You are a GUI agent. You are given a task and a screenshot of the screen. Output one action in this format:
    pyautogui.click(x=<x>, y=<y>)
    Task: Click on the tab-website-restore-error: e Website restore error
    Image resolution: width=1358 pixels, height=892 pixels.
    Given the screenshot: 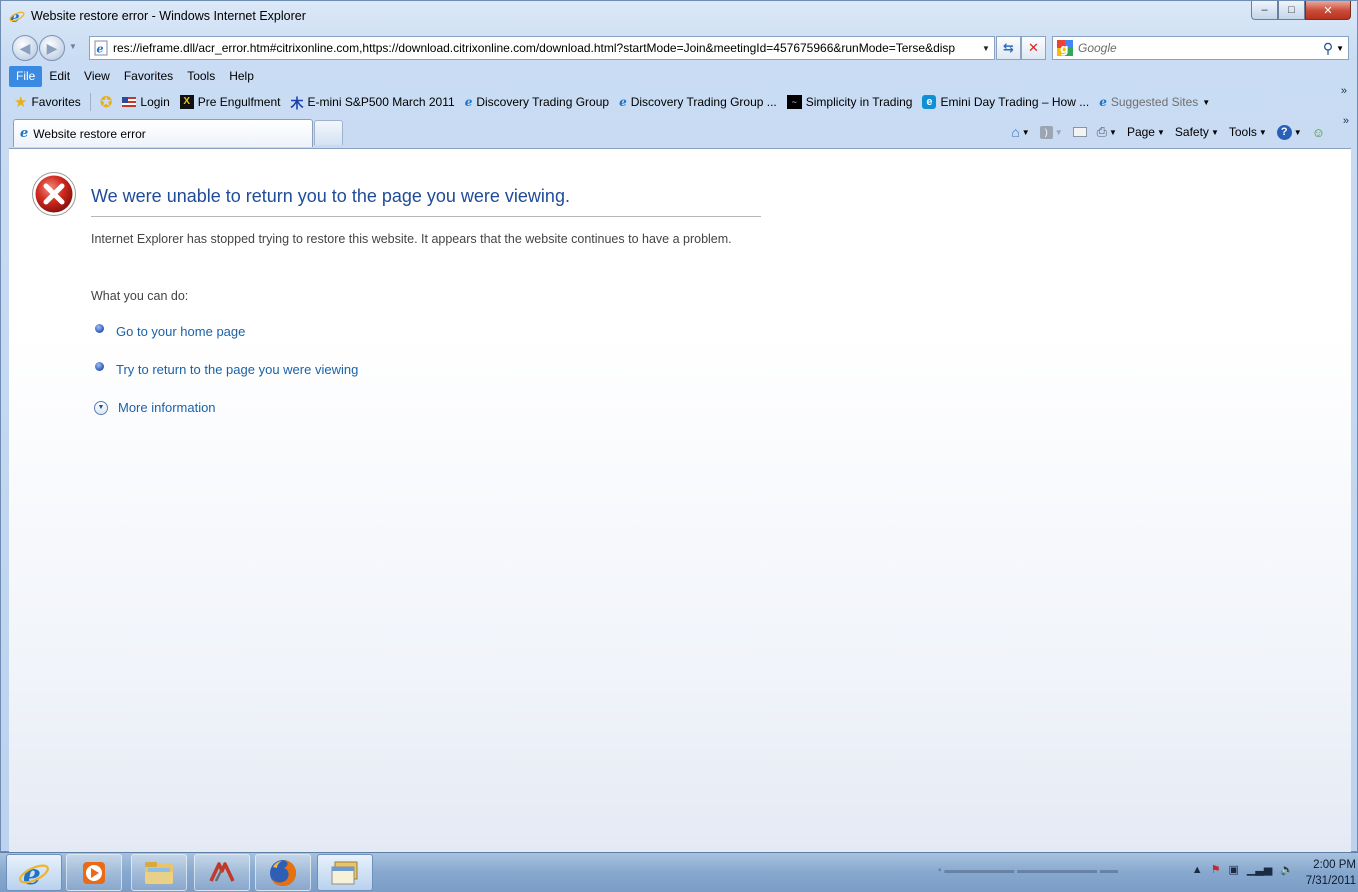 What is the action you would take?
    pyautogui.click(x=163, y=133)
    